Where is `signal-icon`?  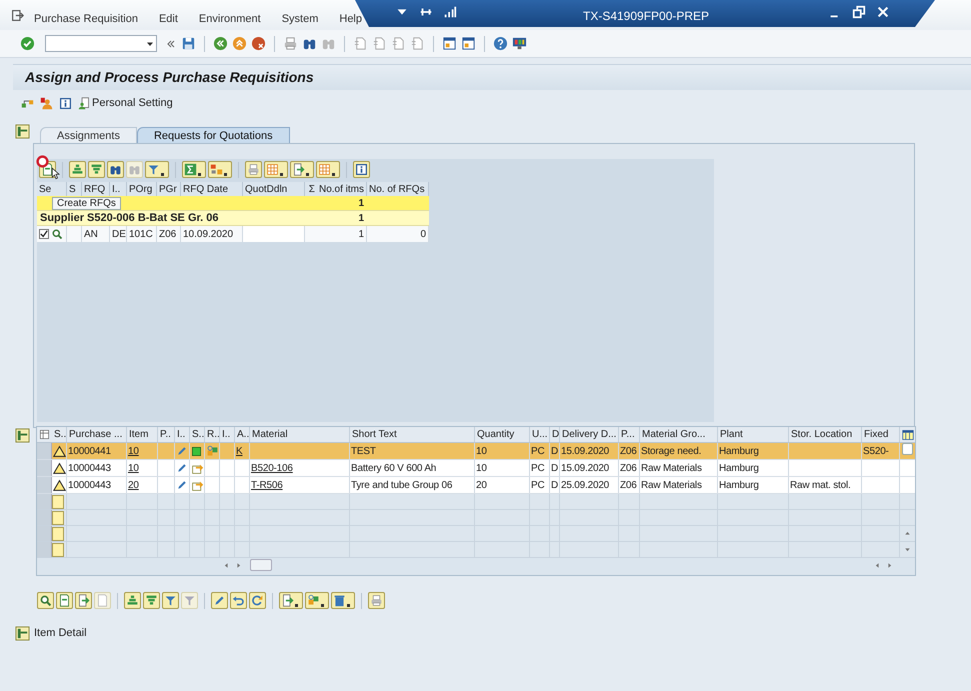
signal-icon is located at coordinates (450, 12).